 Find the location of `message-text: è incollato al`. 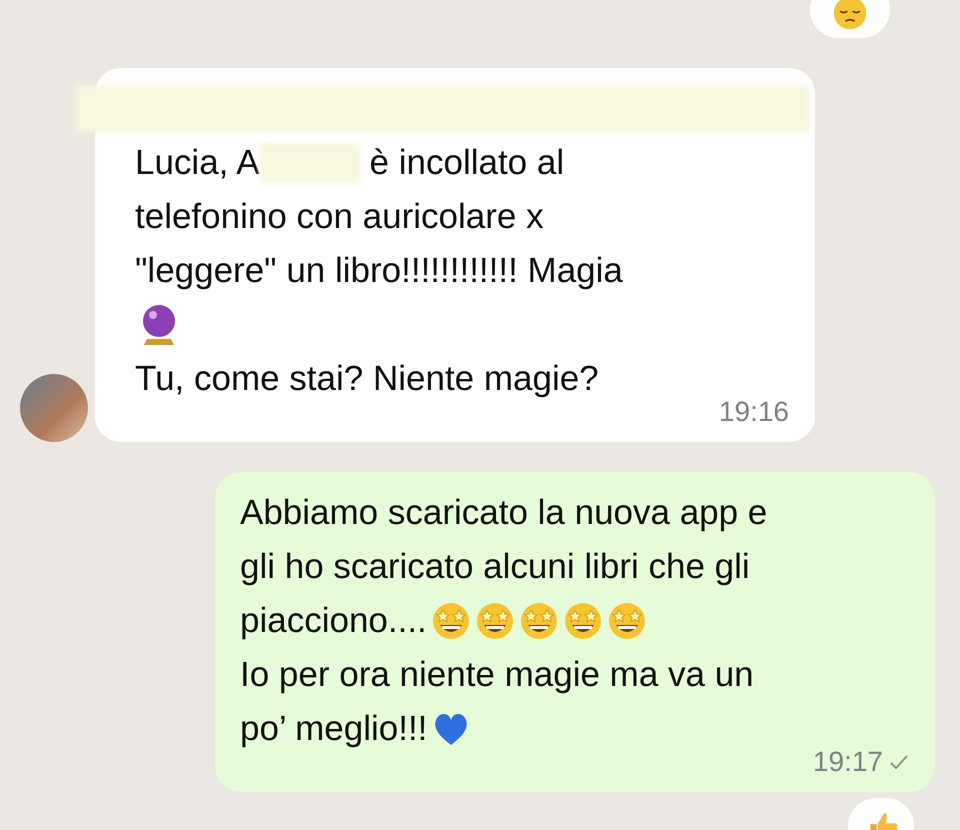

message-text: è incollato al is located at coordinates (467, 163).